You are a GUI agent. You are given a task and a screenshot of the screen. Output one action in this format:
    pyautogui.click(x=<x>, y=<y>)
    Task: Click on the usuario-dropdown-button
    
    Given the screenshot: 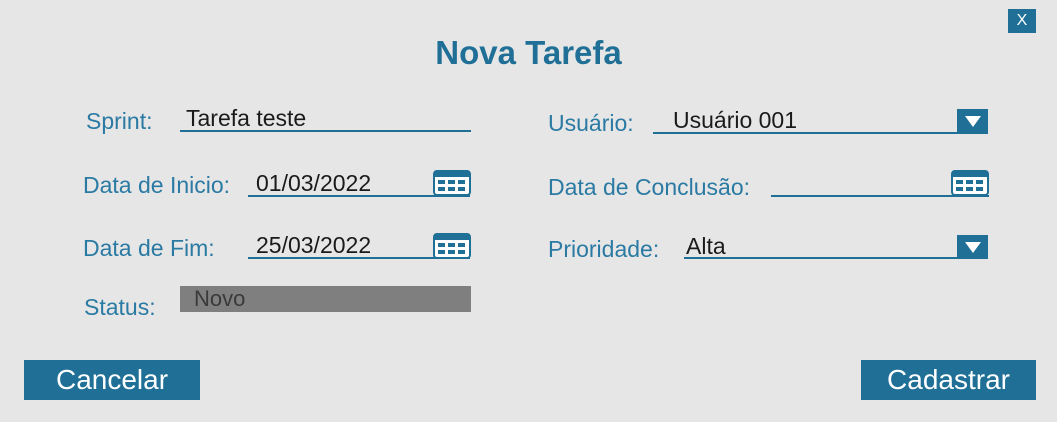 What is the action you would take?
    pyautogui.click(x=972, y=121)
    